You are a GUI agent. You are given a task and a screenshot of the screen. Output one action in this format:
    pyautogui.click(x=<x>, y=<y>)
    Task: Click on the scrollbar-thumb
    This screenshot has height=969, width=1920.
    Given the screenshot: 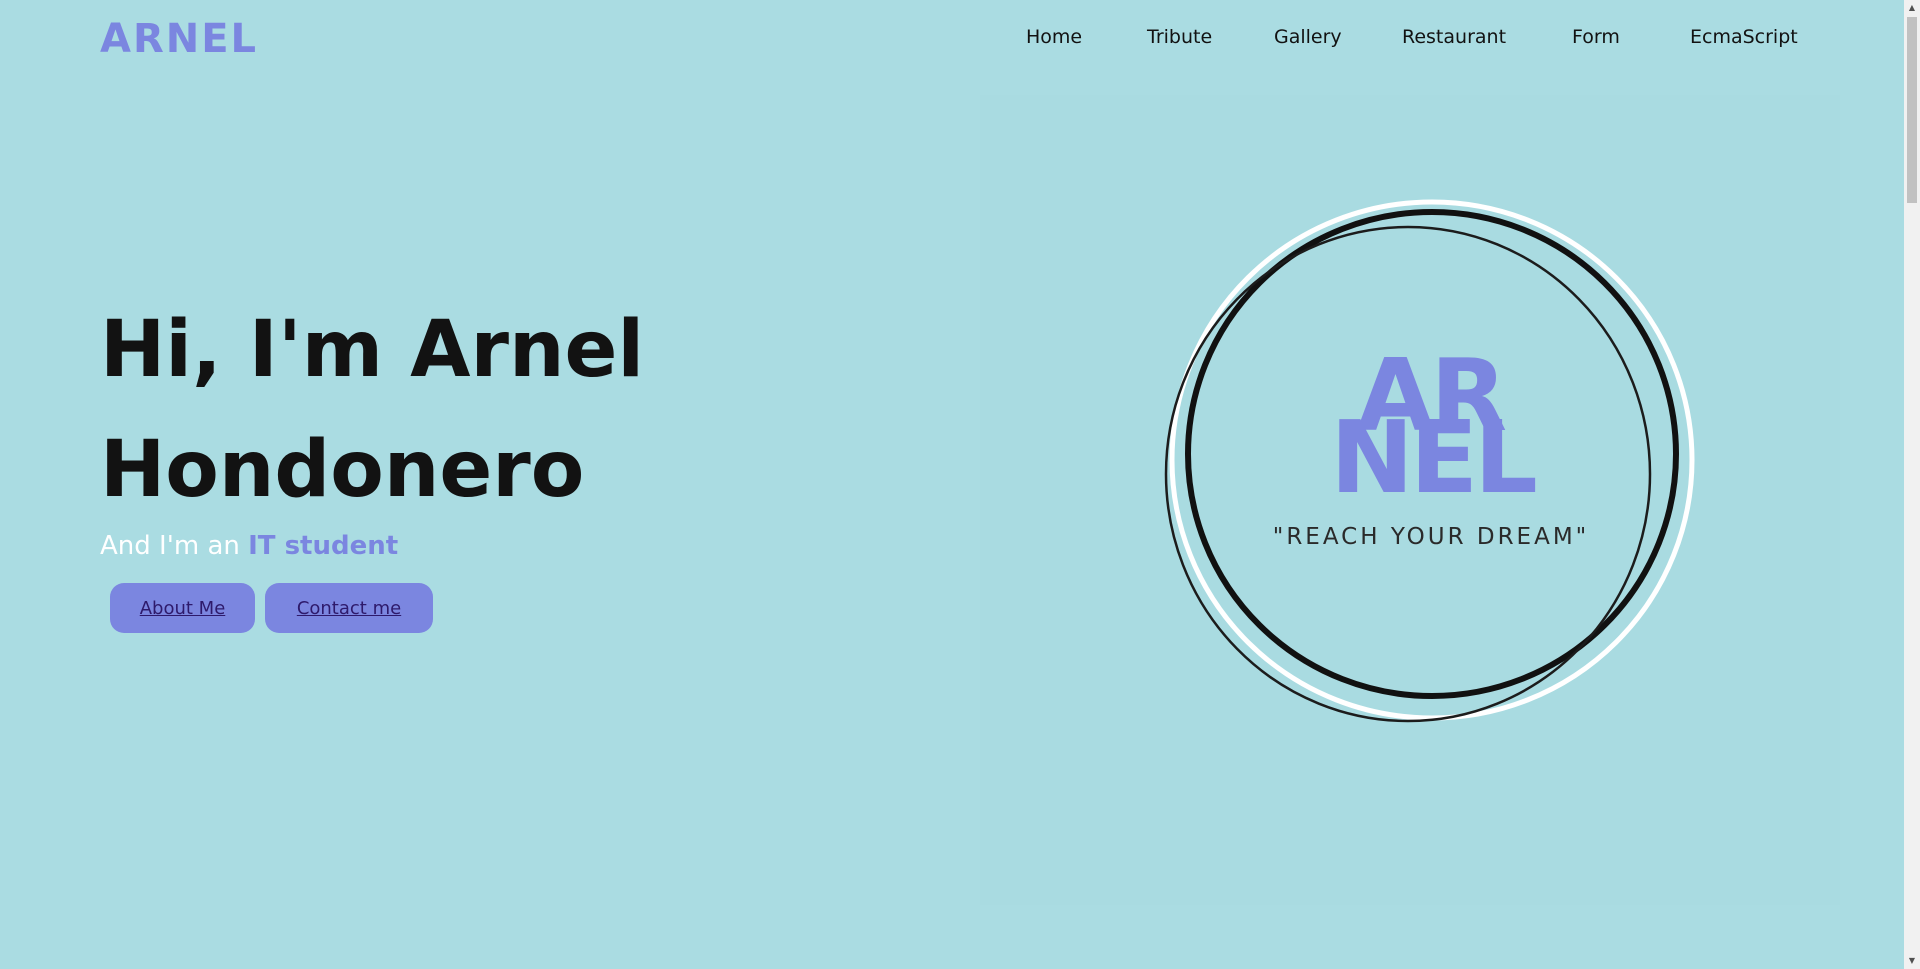 What is the action you would take?
    pyautogui.click(x=1912, y=110)
    